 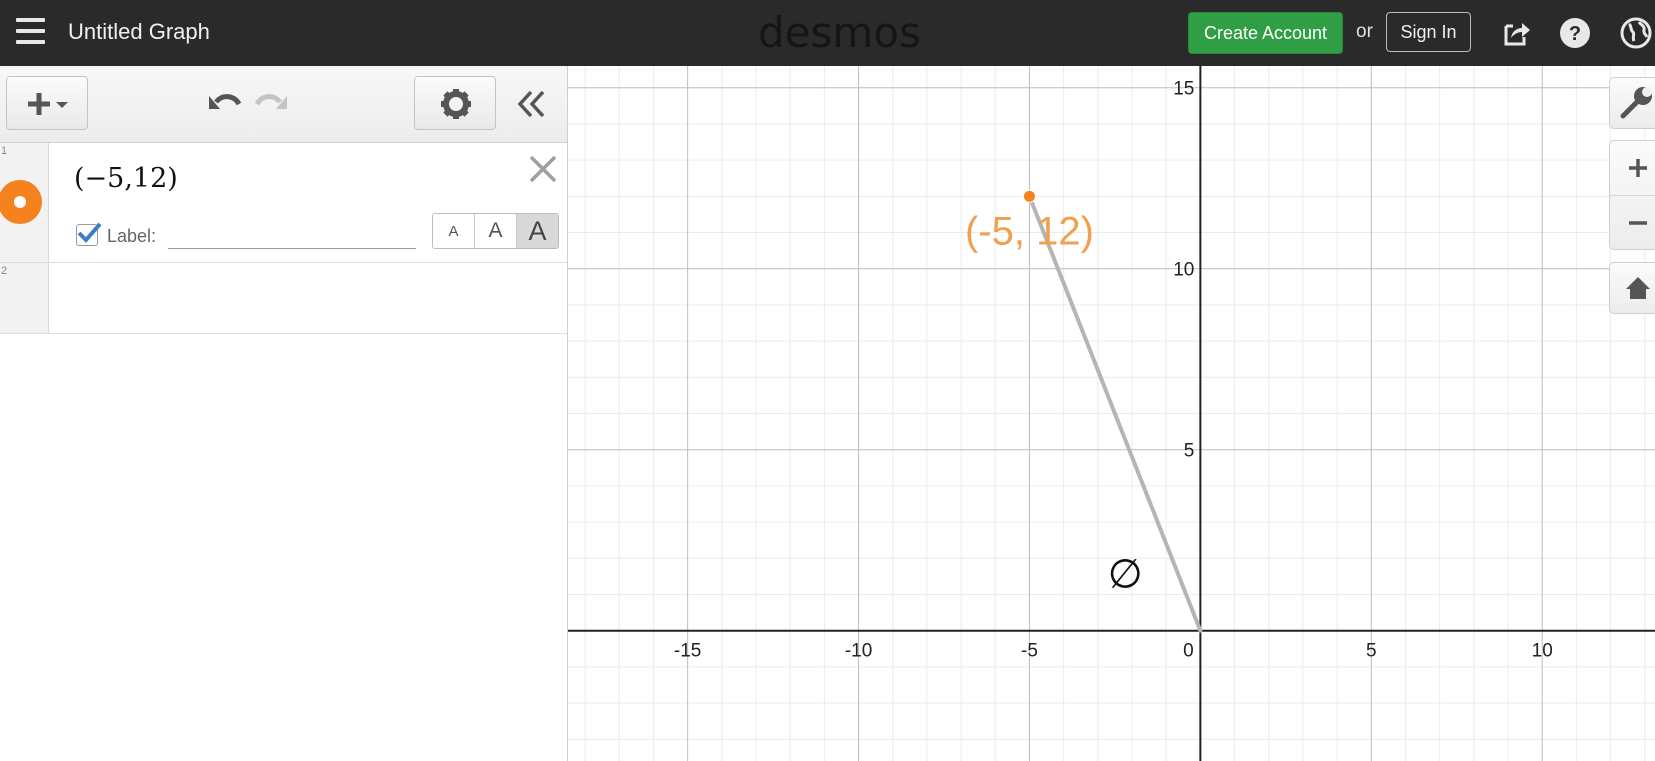 I want to click on expression-toolbar, so click(x=283, y=104).